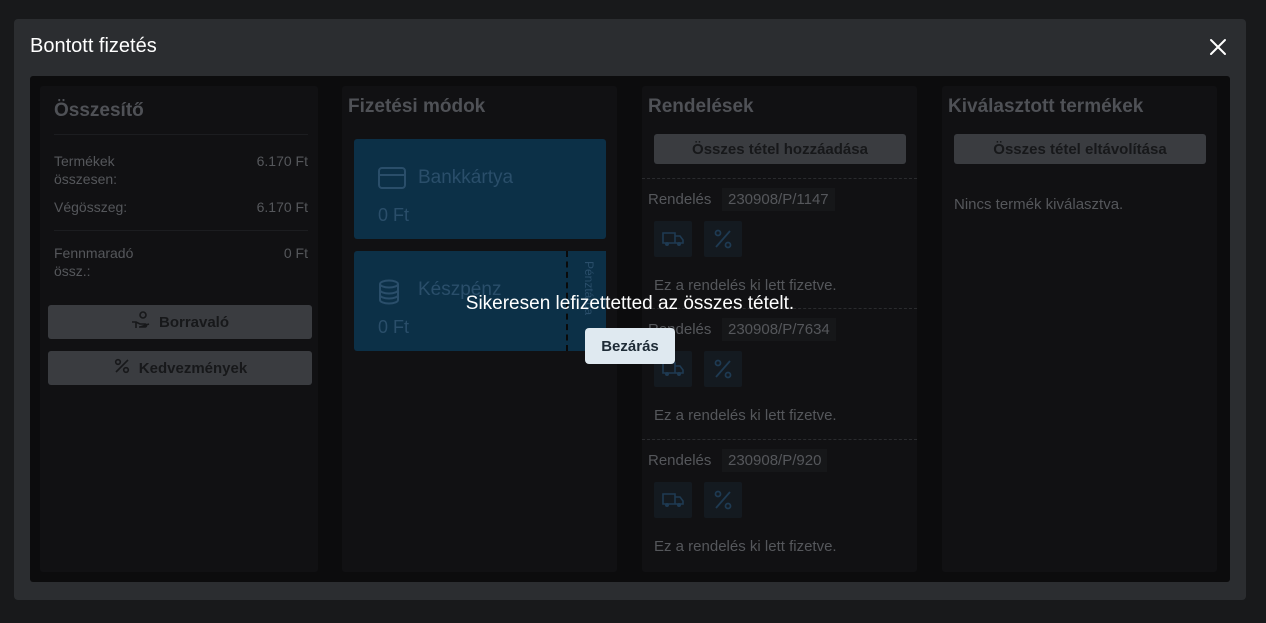 This screenshot has width=1266, height=623. What do you see at coordinates (1080, 149) in the screenshot?
I see `remove-all-items-button: Összes tétel eltávolítása` at bounding box center [1080, 149].